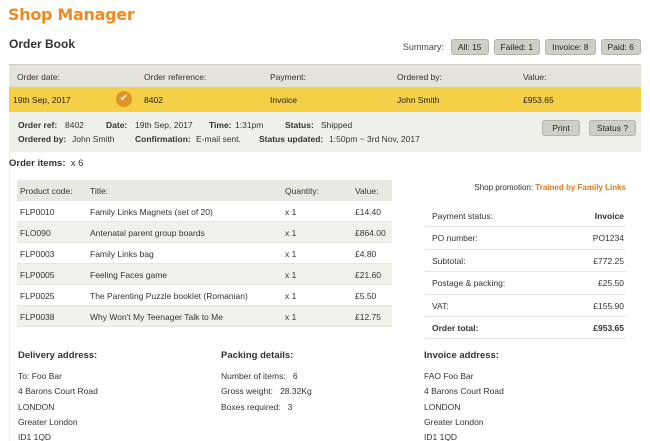 Image resolution: width=650 pixels, height=441 pixels. Describe the element at coordinates (266, 378) in the screenshot. I see `packing-row: Number of items: 6` at that location.